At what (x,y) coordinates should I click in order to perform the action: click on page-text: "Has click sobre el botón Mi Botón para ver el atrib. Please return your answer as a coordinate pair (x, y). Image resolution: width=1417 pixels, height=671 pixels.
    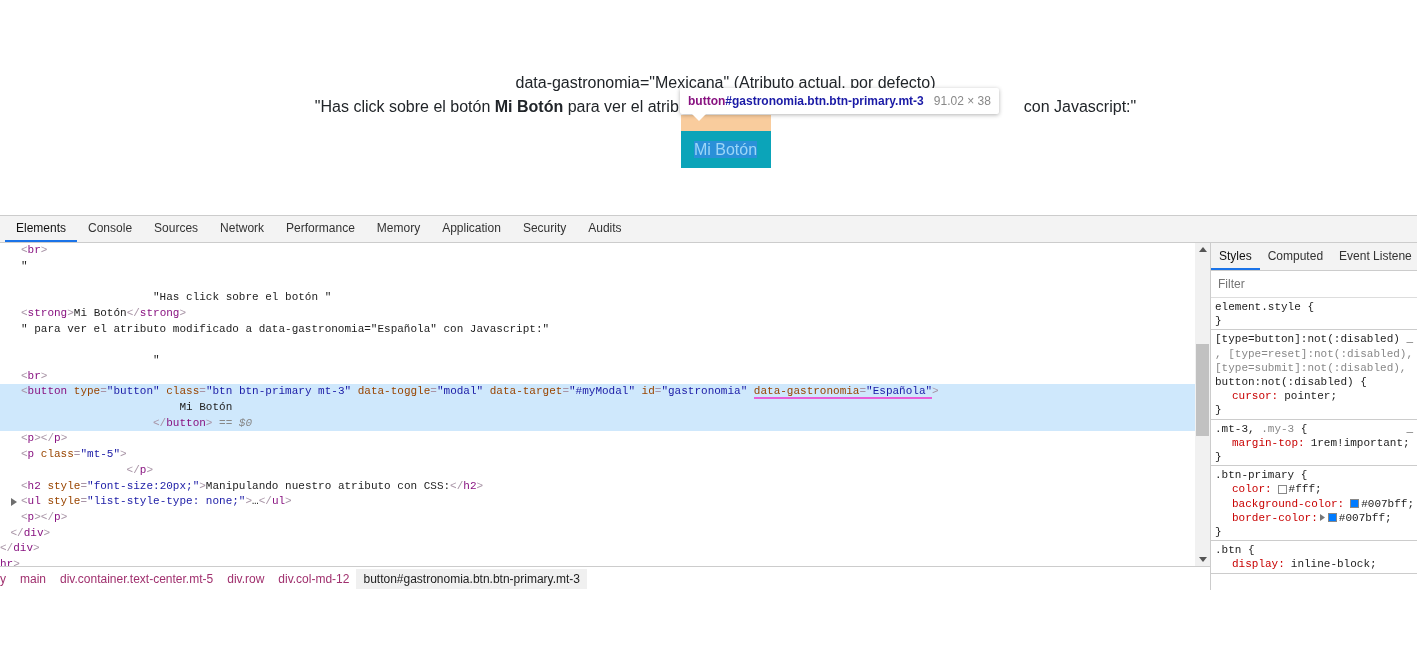
    Looking at the image, I should click on (496, 107).